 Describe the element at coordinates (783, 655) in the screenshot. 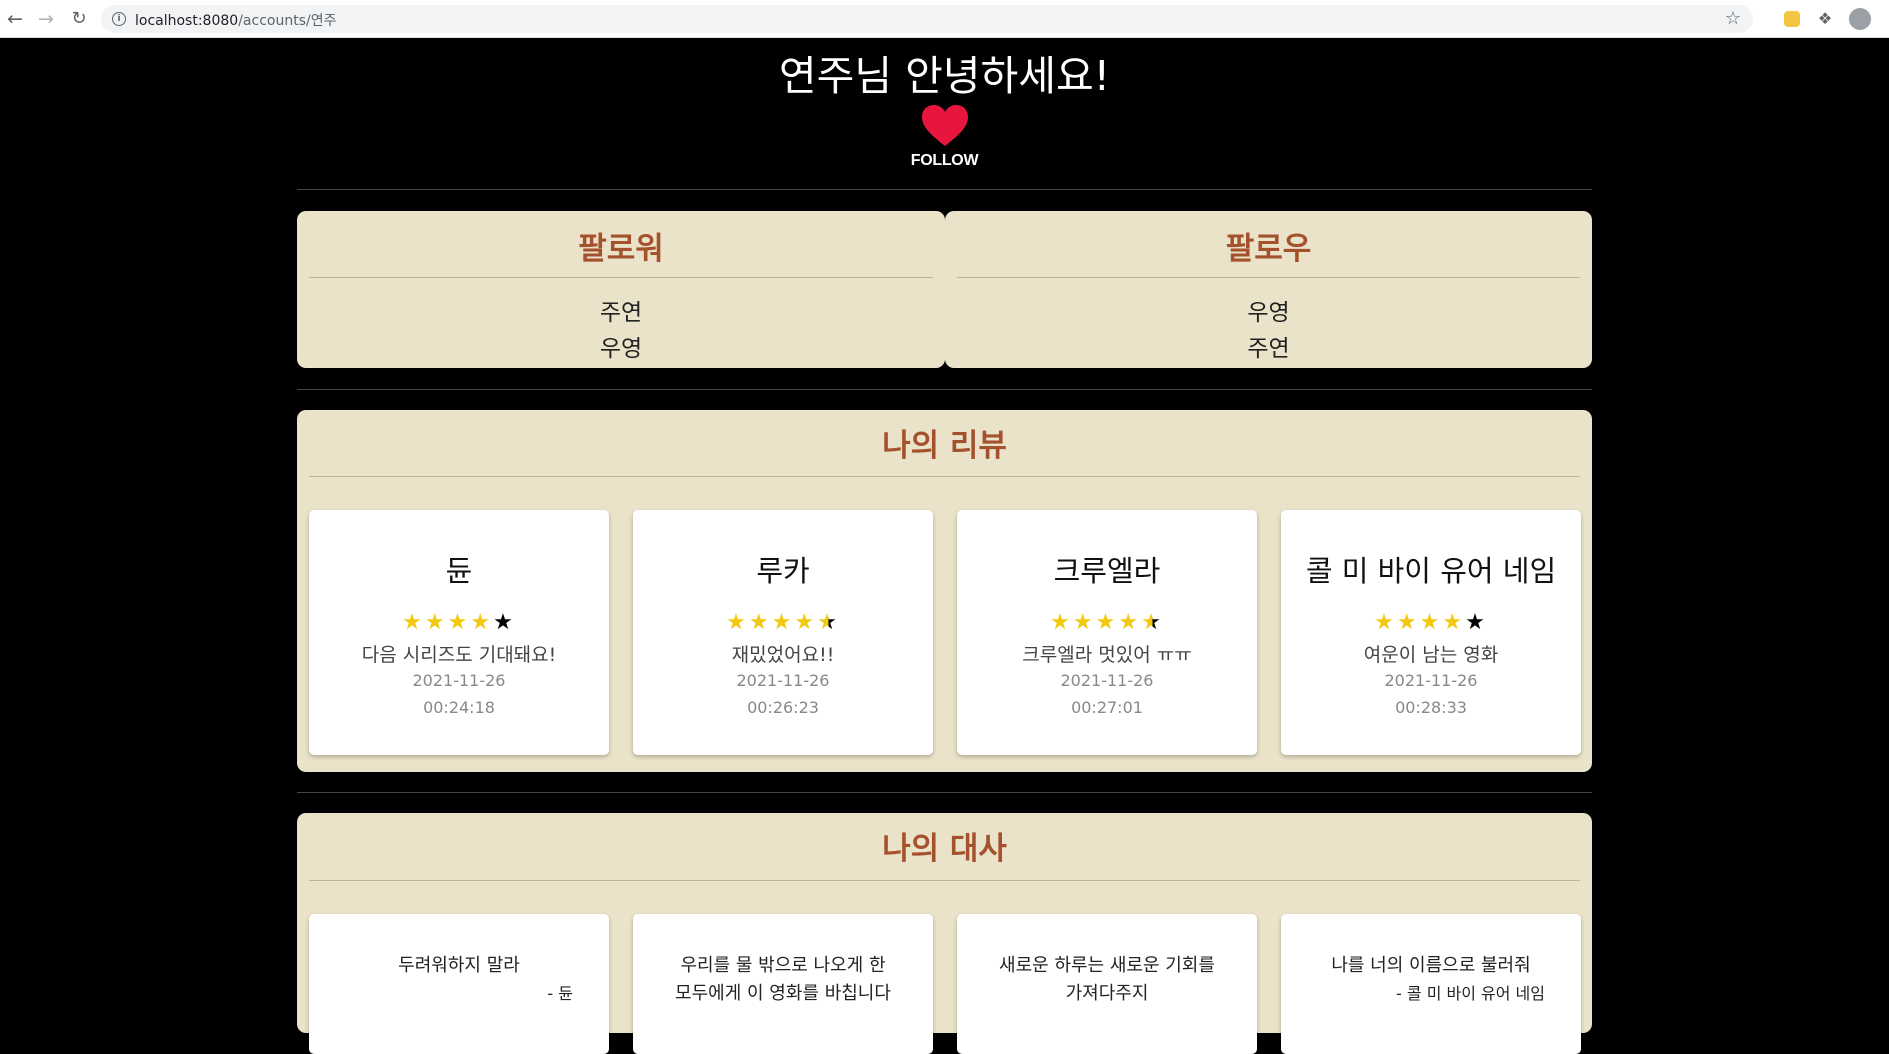

I see `review-comment: 재밌었어요!!` at that location.